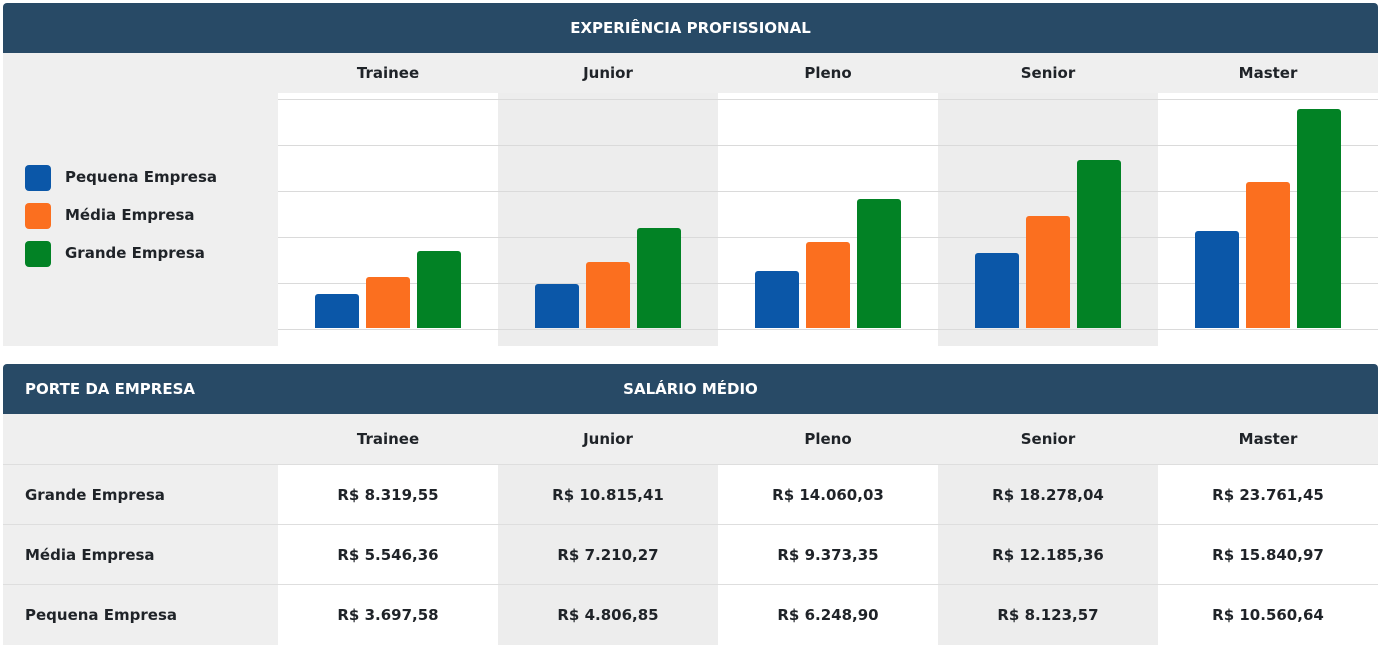 This screenshot has width=1381, height=653. What do you see at coordinates (608, 555) in the screenshot?
I see `table-cell: R$ 7.210,27` at bounding box center [608, 555].